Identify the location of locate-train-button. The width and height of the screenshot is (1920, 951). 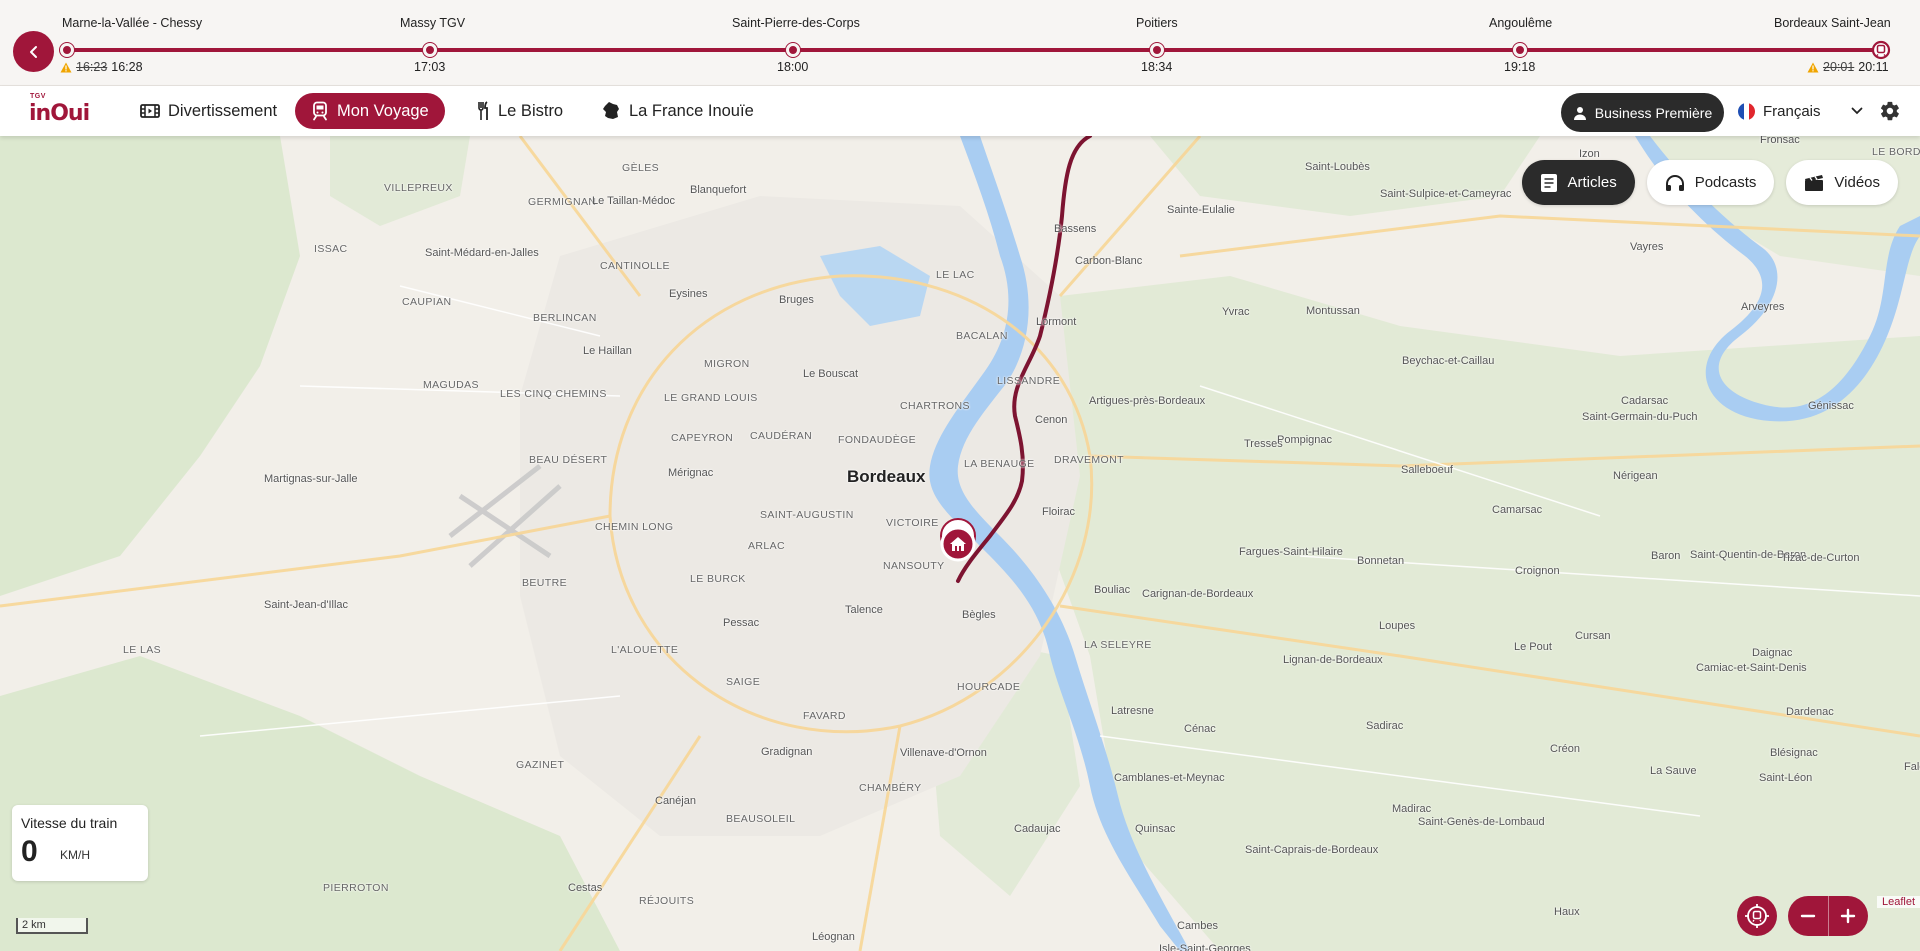
(1757, 916).